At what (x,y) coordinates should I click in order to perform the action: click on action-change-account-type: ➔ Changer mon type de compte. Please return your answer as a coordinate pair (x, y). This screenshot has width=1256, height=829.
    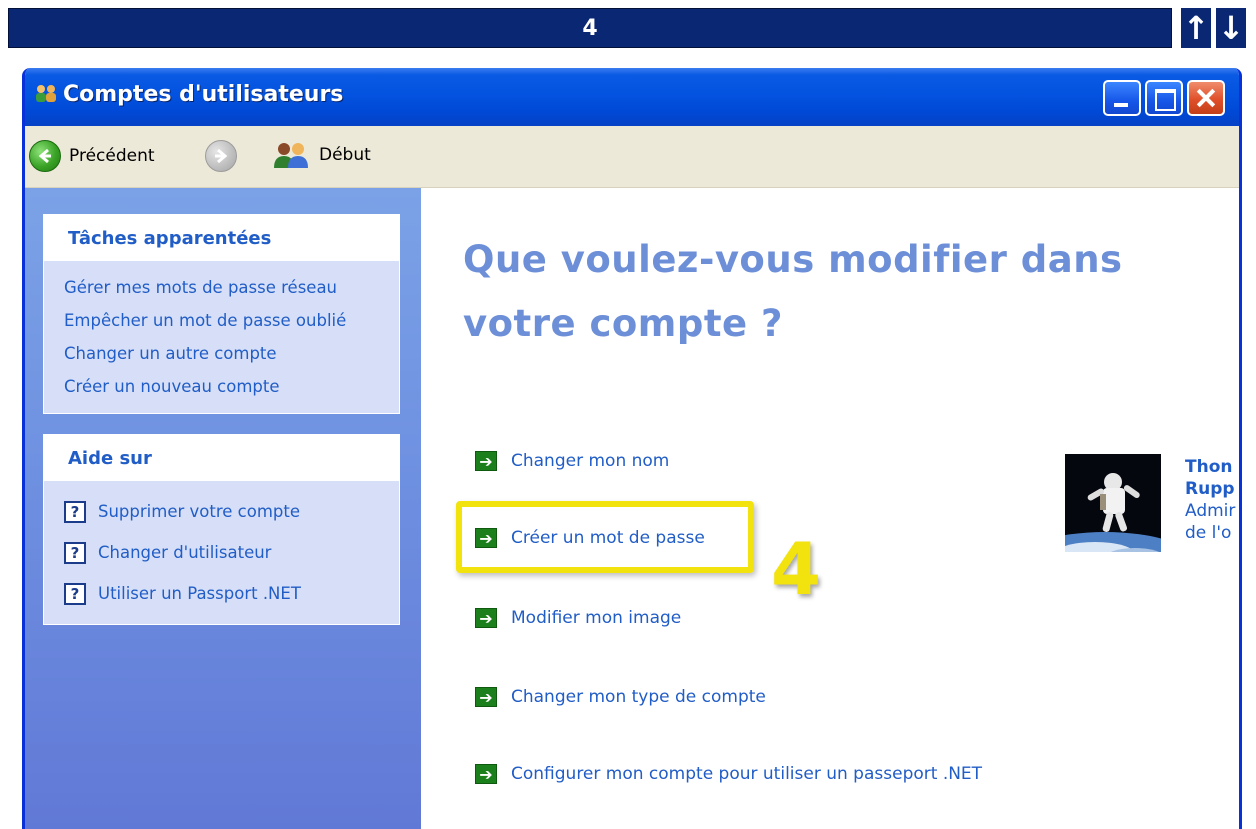
    Looking at the image, I should click on (620, 697).